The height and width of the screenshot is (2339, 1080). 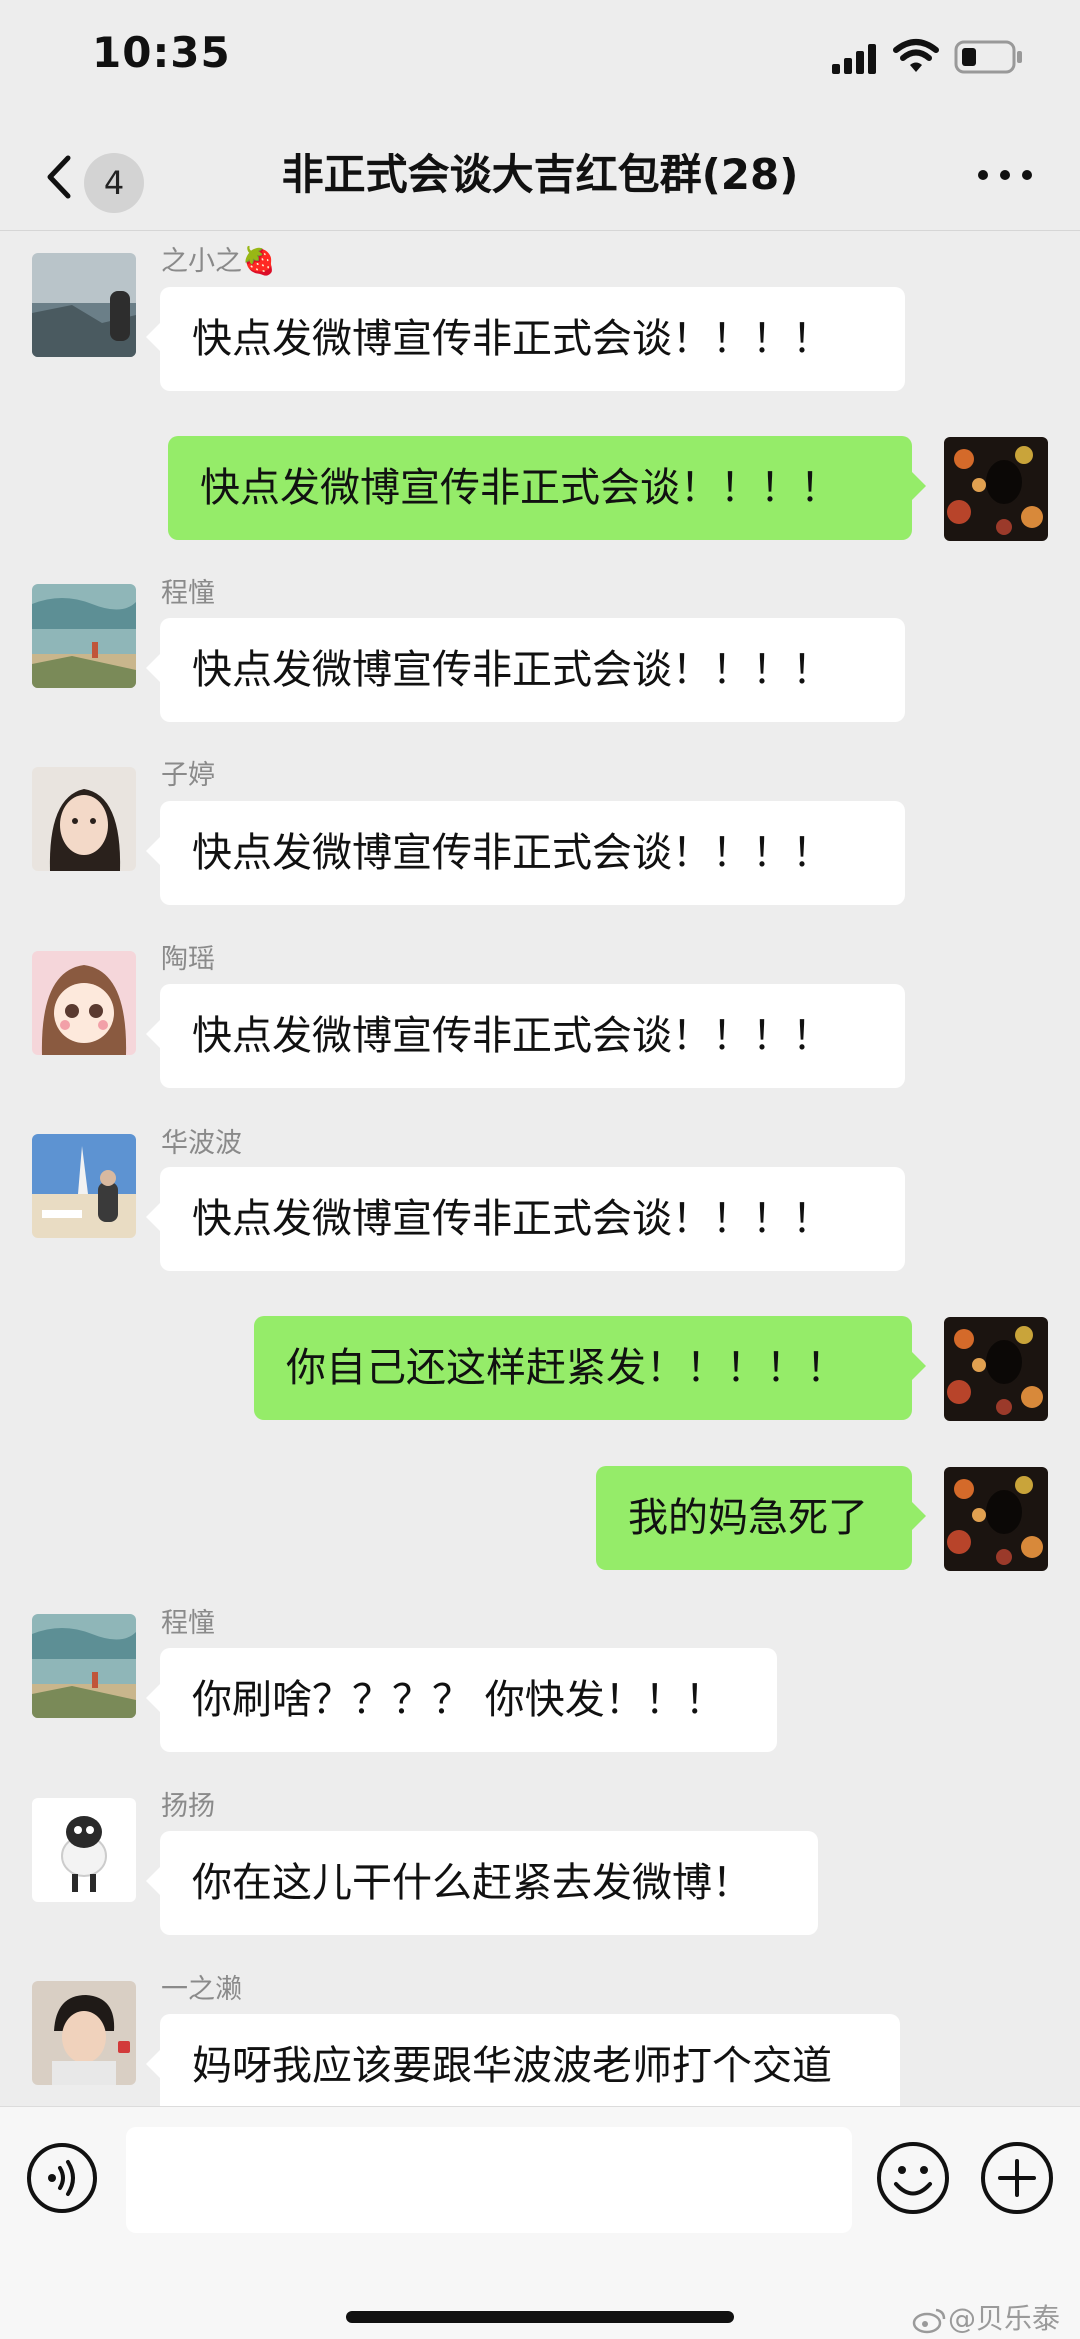 I want to click on sheep-plush-icon, so click(x=84, y=1850).